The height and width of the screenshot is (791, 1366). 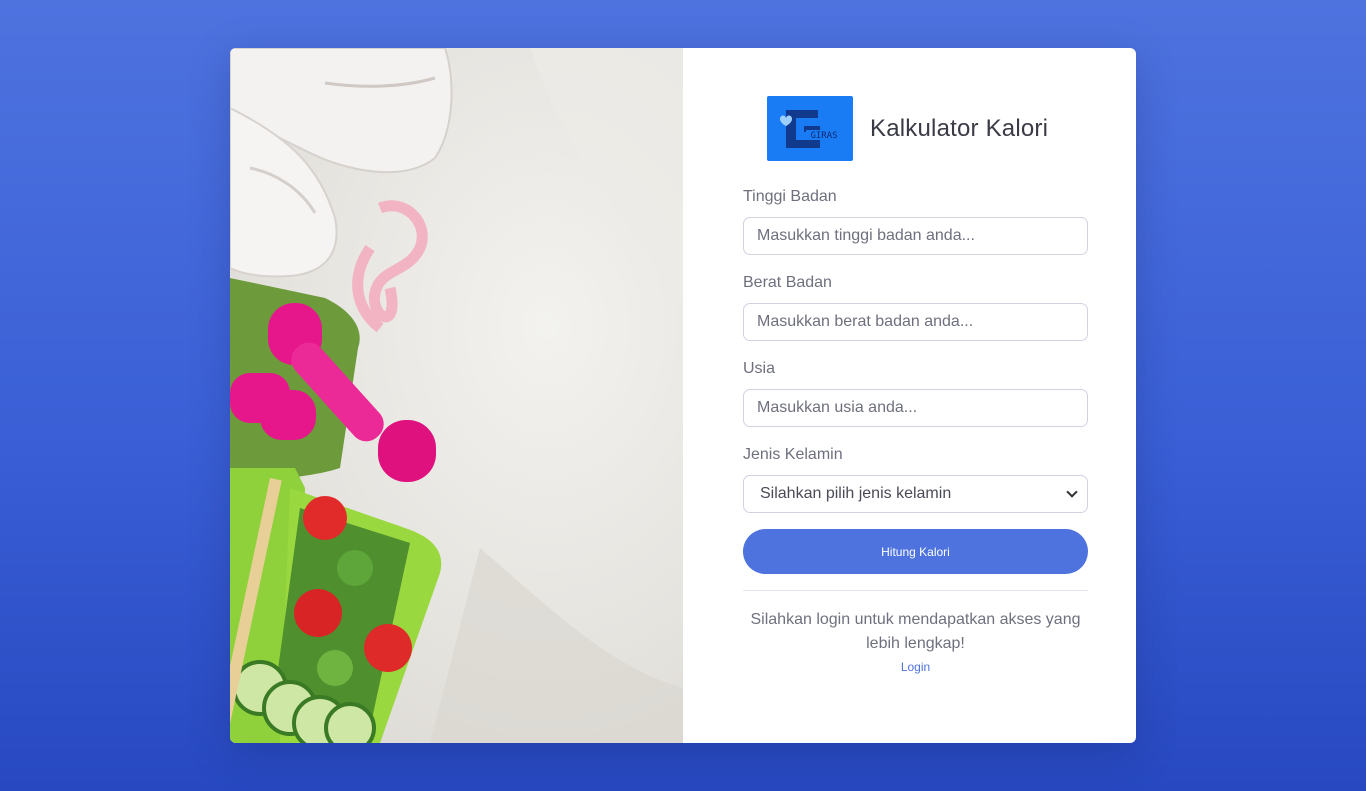 I want to click on gender-select: Silahkan pilih jenis kelamin, so click(x=915, y=494).